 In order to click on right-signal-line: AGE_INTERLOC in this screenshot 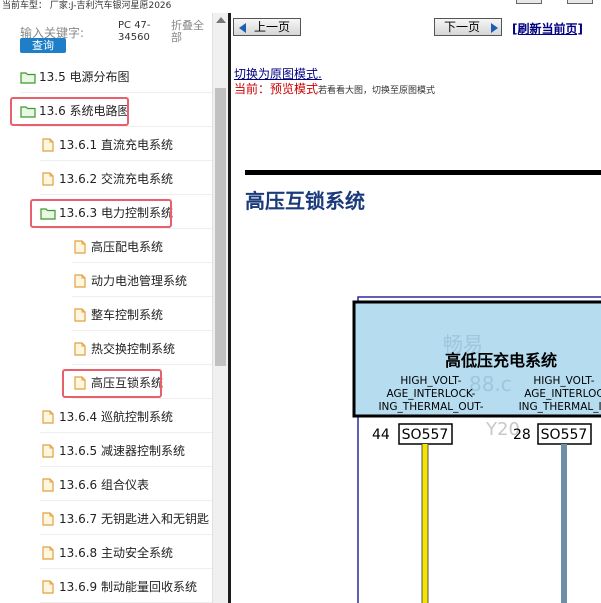, I will do `click(562, 394)`.